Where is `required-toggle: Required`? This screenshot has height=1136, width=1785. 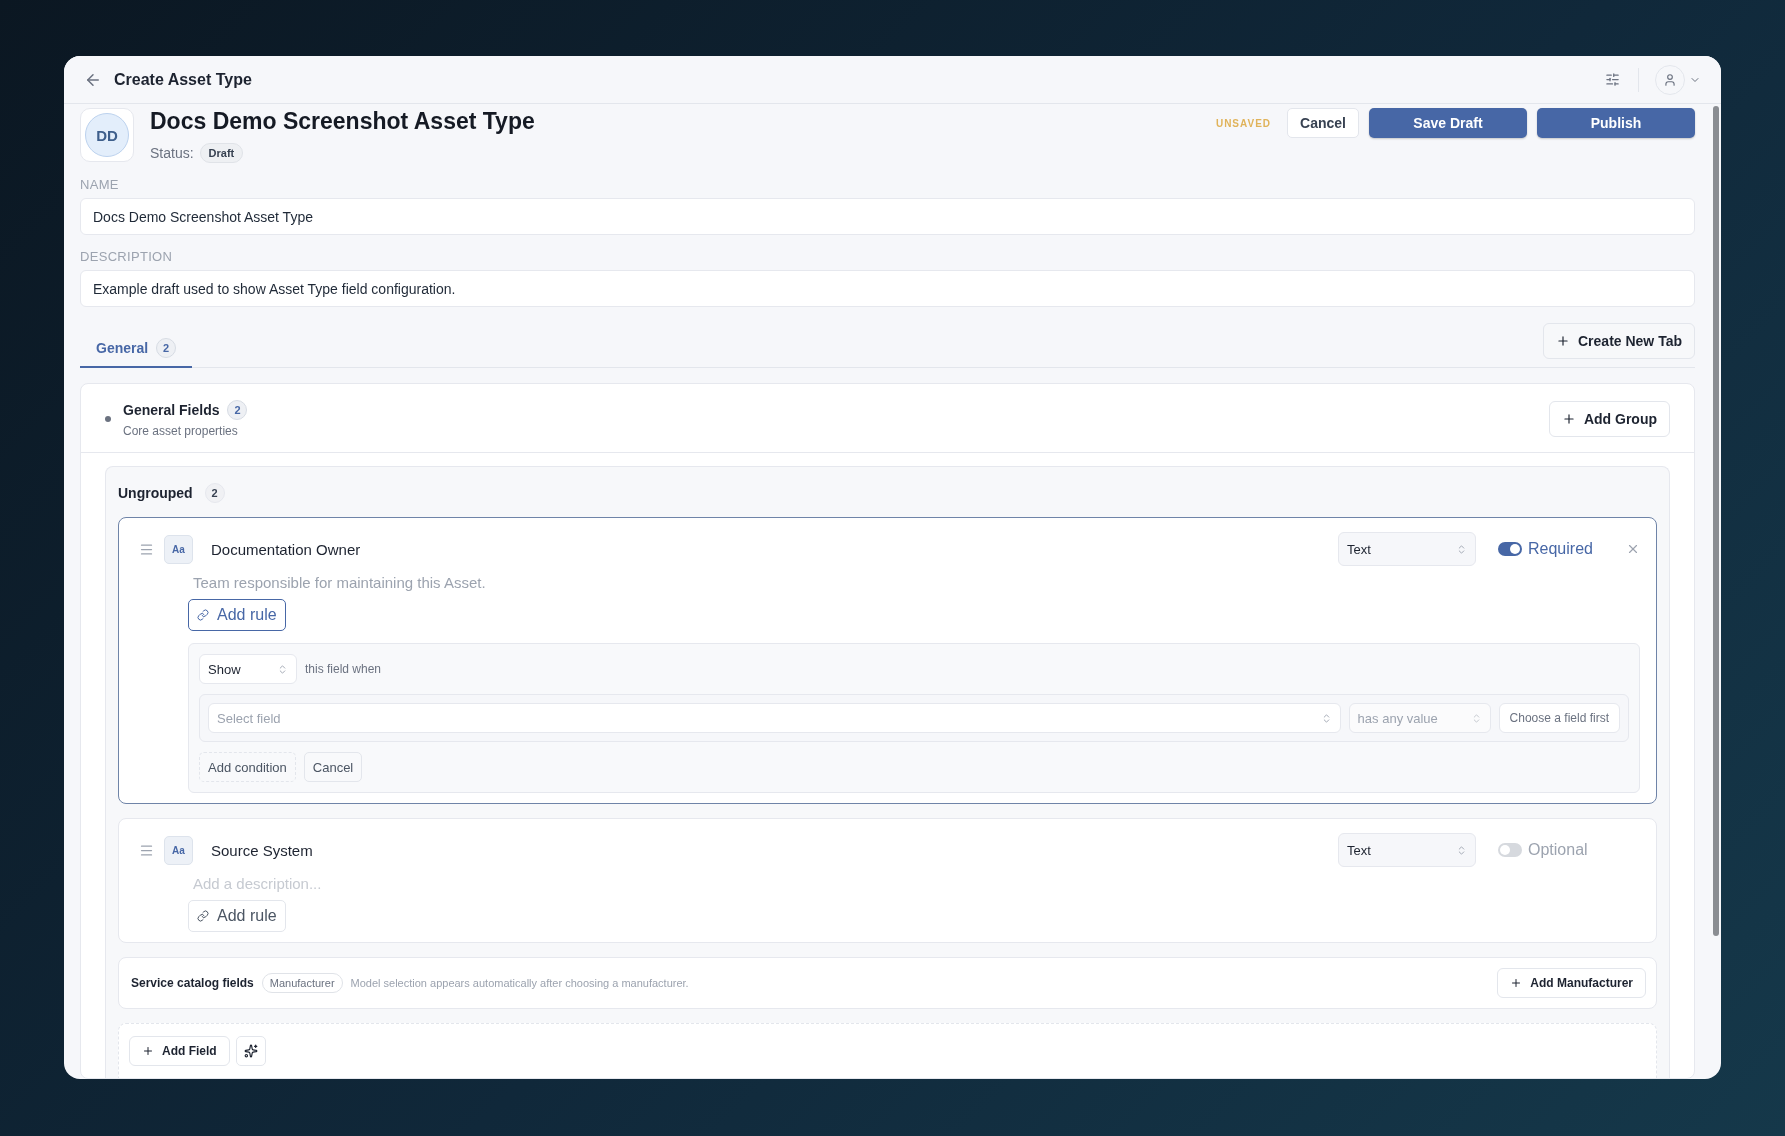 required-toggle: Required is located at coordinates (1553, 549).